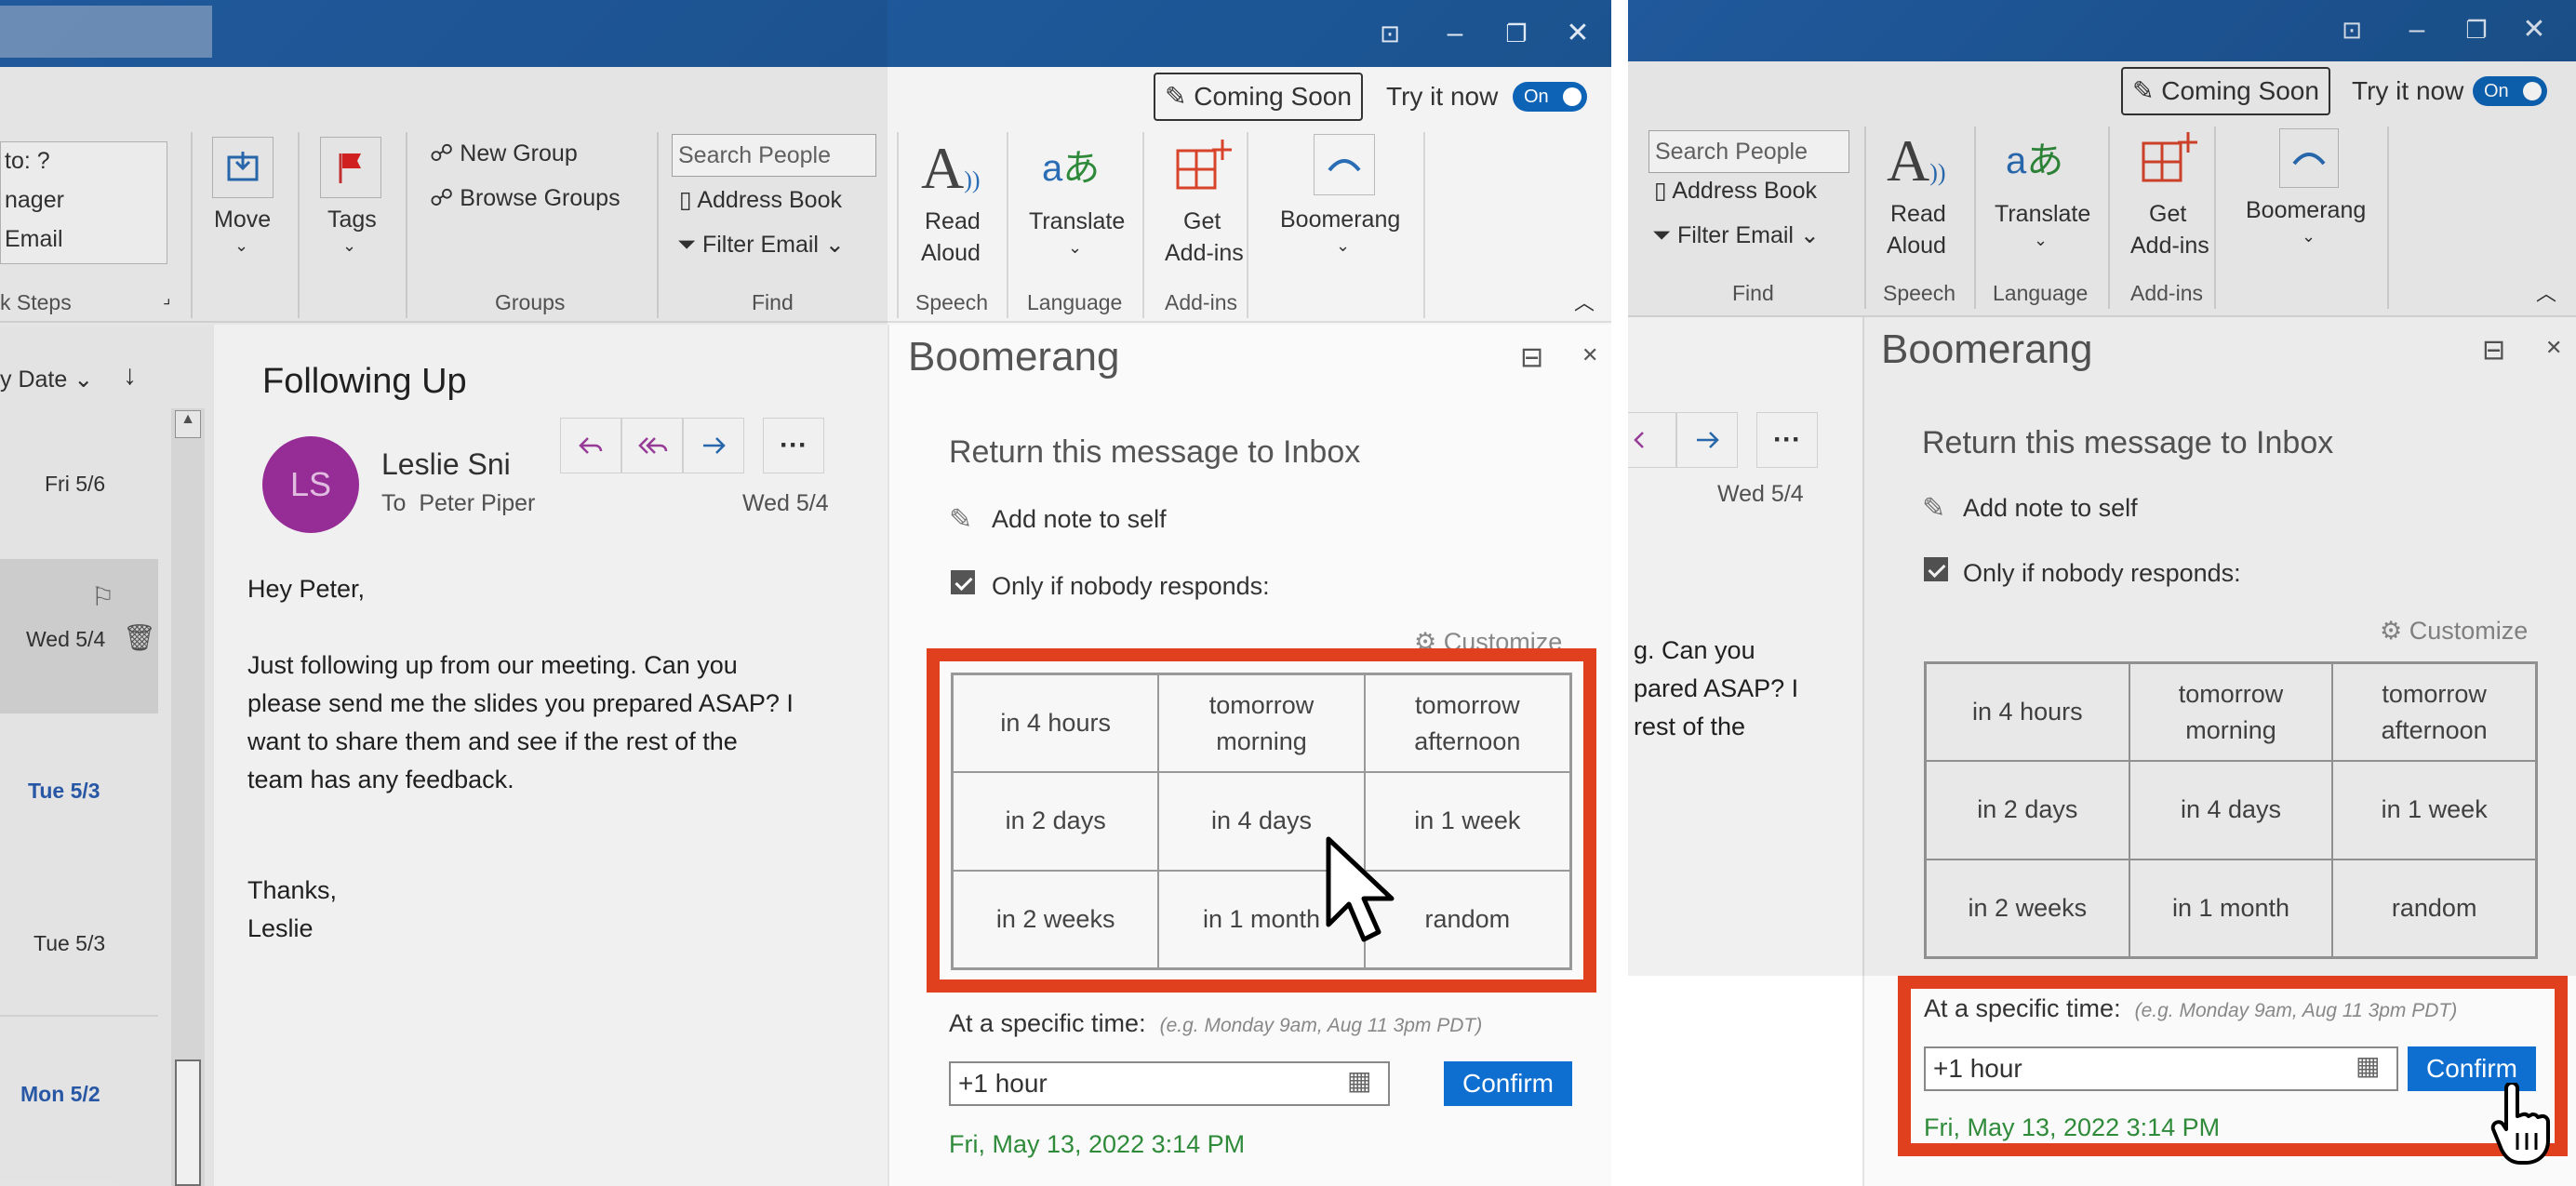 The height and width of the screenshot is (1186, 2576). I want to click on pin-icon: ⊟, so click(1531, 357).